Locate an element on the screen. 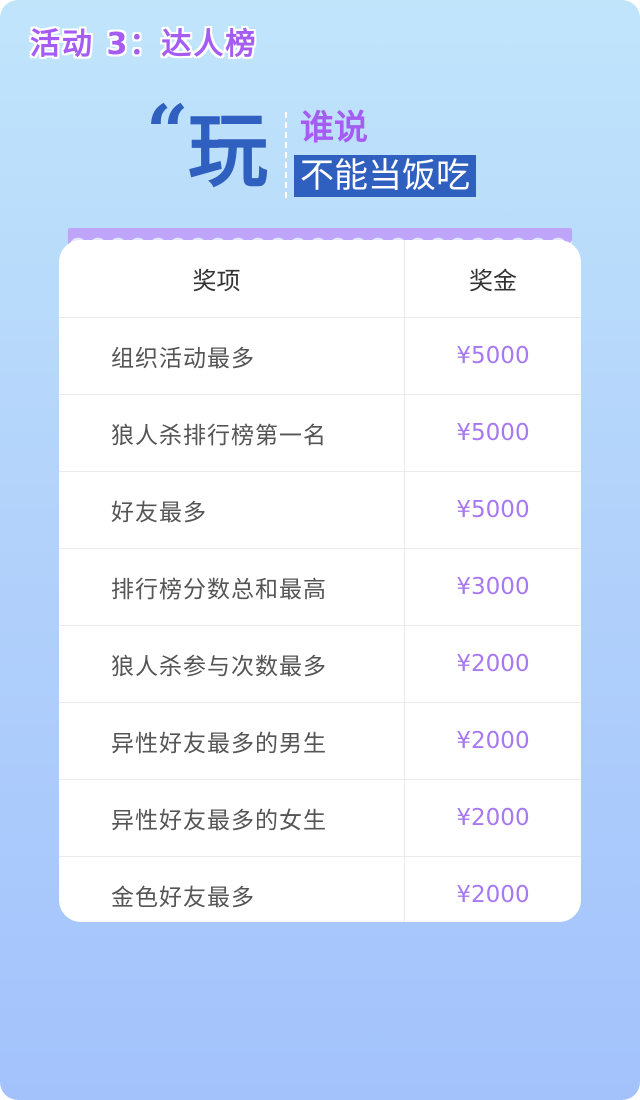  table-row: 组织活动最多 ¥5000 is located at coordinates (320, 355).